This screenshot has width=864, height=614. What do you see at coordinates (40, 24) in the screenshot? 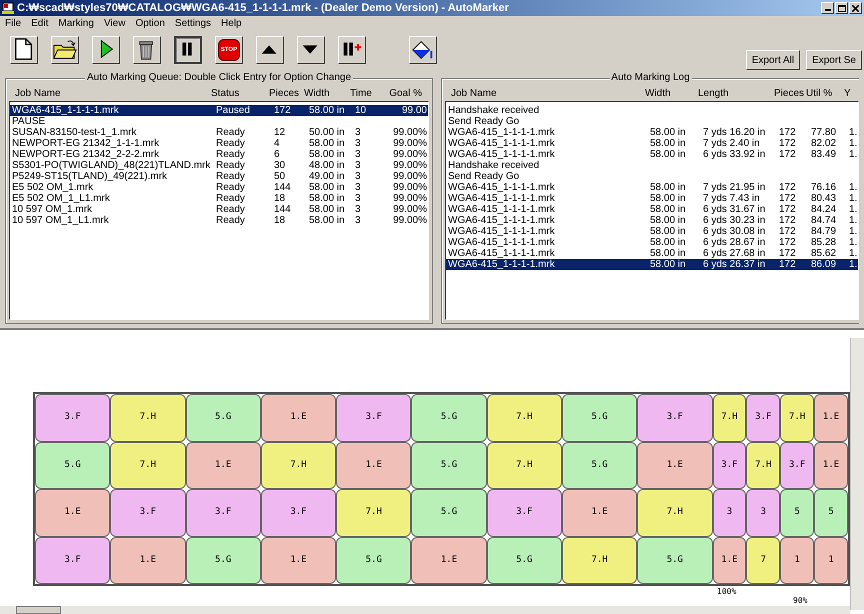
I see `menu-item: Edit` at bounding box center [40, 24].